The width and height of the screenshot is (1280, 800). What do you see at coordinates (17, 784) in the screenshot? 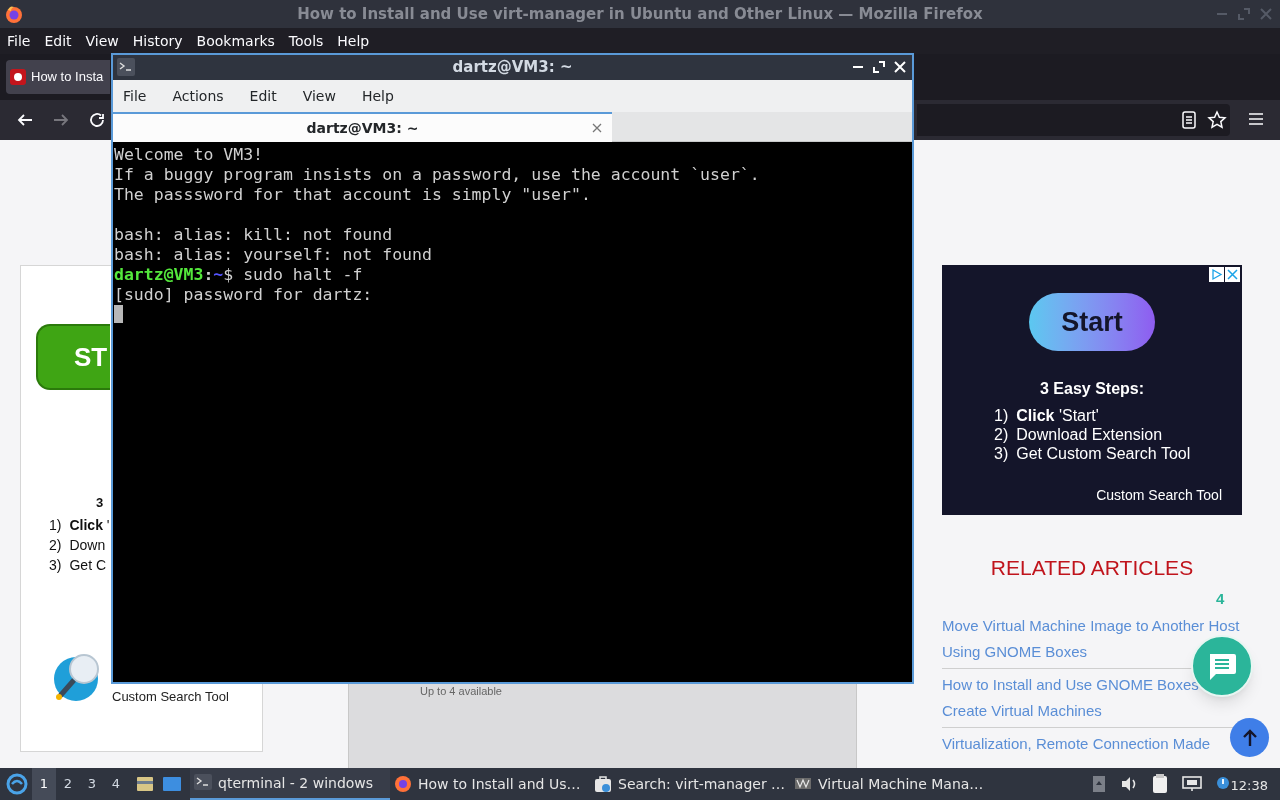
I see `start-menu-icon` at bounding box center [17, 784].